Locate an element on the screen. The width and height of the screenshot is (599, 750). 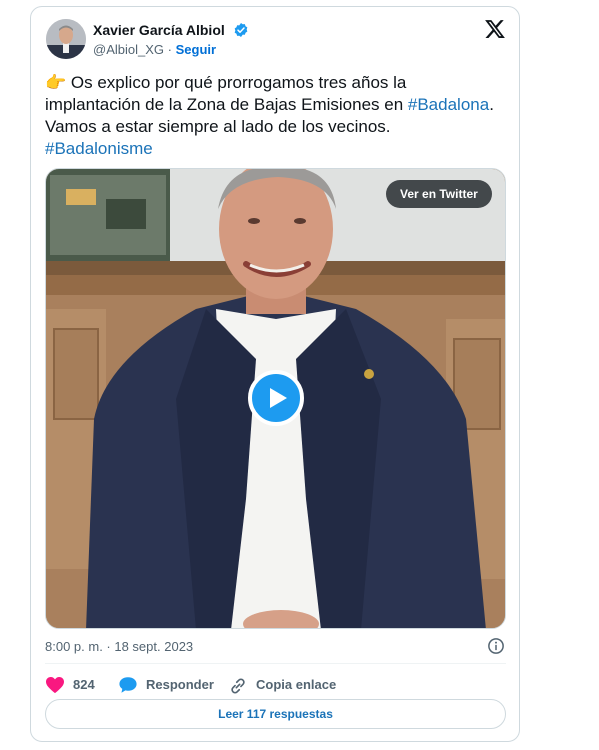
view-on-twitter-button: Ver en Twitter is located at coordinates (439, 194).